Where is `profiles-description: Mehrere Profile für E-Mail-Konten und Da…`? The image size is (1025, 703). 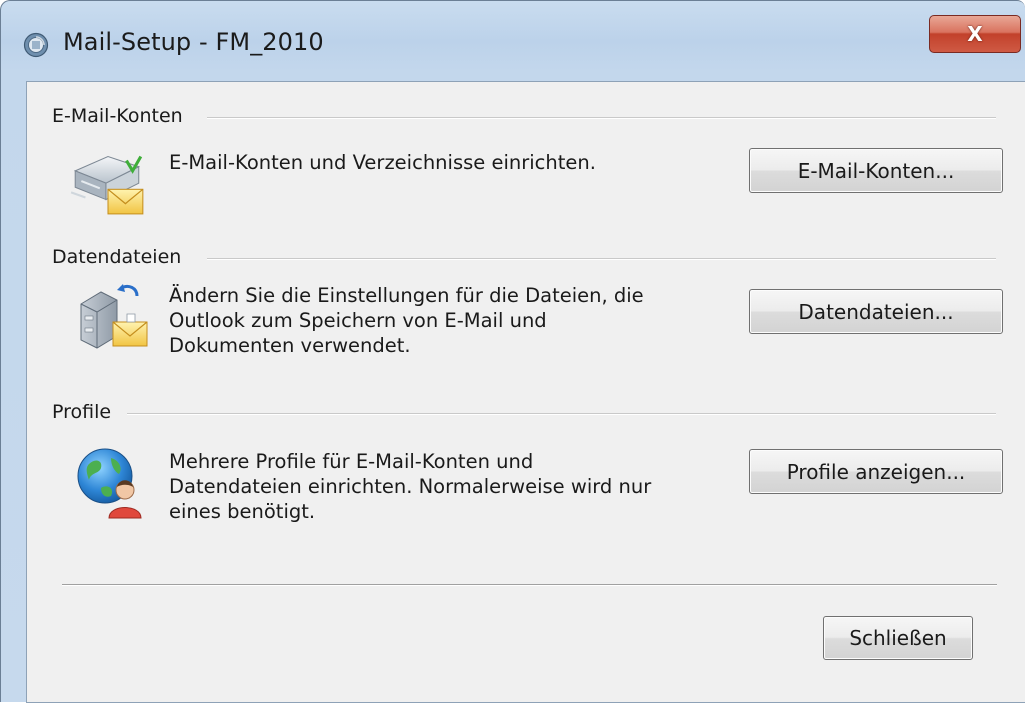 profiles-description: Mehrere Profile für E-Mail-Konten und Da… is located at coordinates (410, 486).